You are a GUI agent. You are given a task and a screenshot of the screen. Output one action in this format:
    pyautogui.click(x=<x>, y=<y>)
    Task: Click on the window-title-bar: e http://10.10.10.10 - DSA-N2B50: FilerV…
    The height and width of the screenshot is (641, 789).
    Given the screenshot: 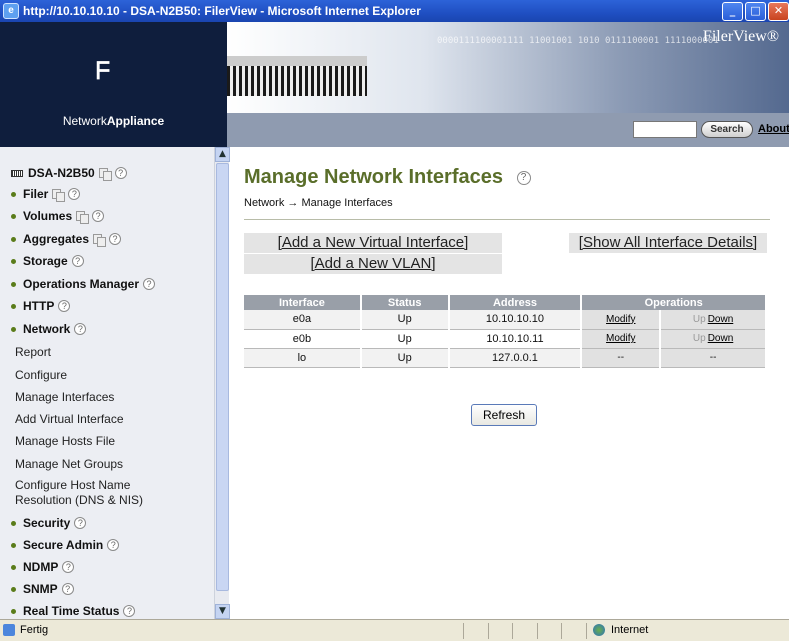 What is the action you would take?
    pyautogui.click(x=394, y=11)
    